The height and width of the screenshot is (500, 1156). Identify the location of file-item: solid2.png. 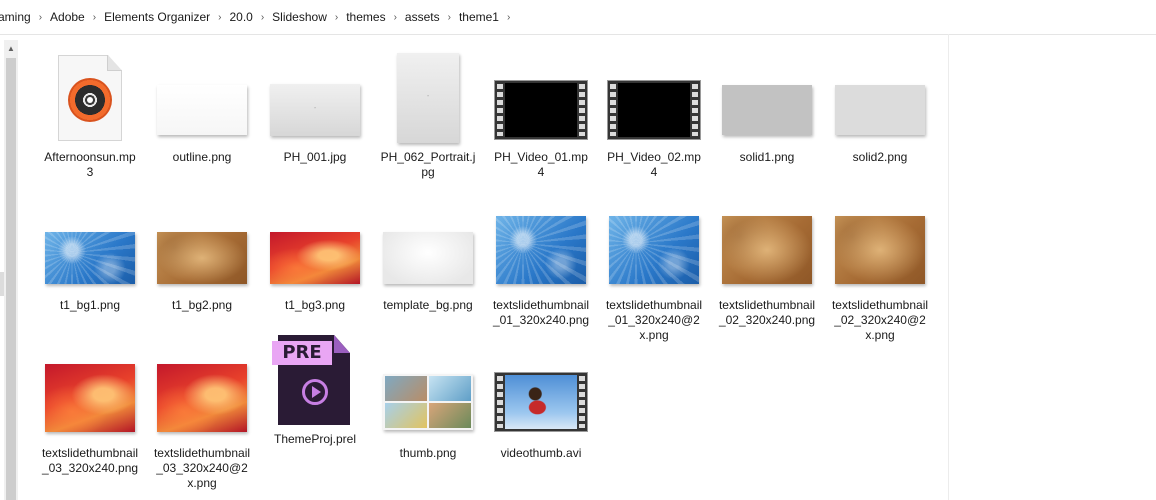
(880, 106).